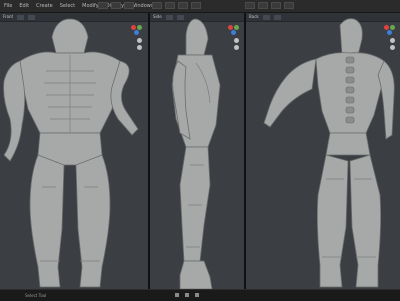  Describe the element at coordinates (142, 6) in the screenshot. I see `menu-item-windows: Windows` at that location.